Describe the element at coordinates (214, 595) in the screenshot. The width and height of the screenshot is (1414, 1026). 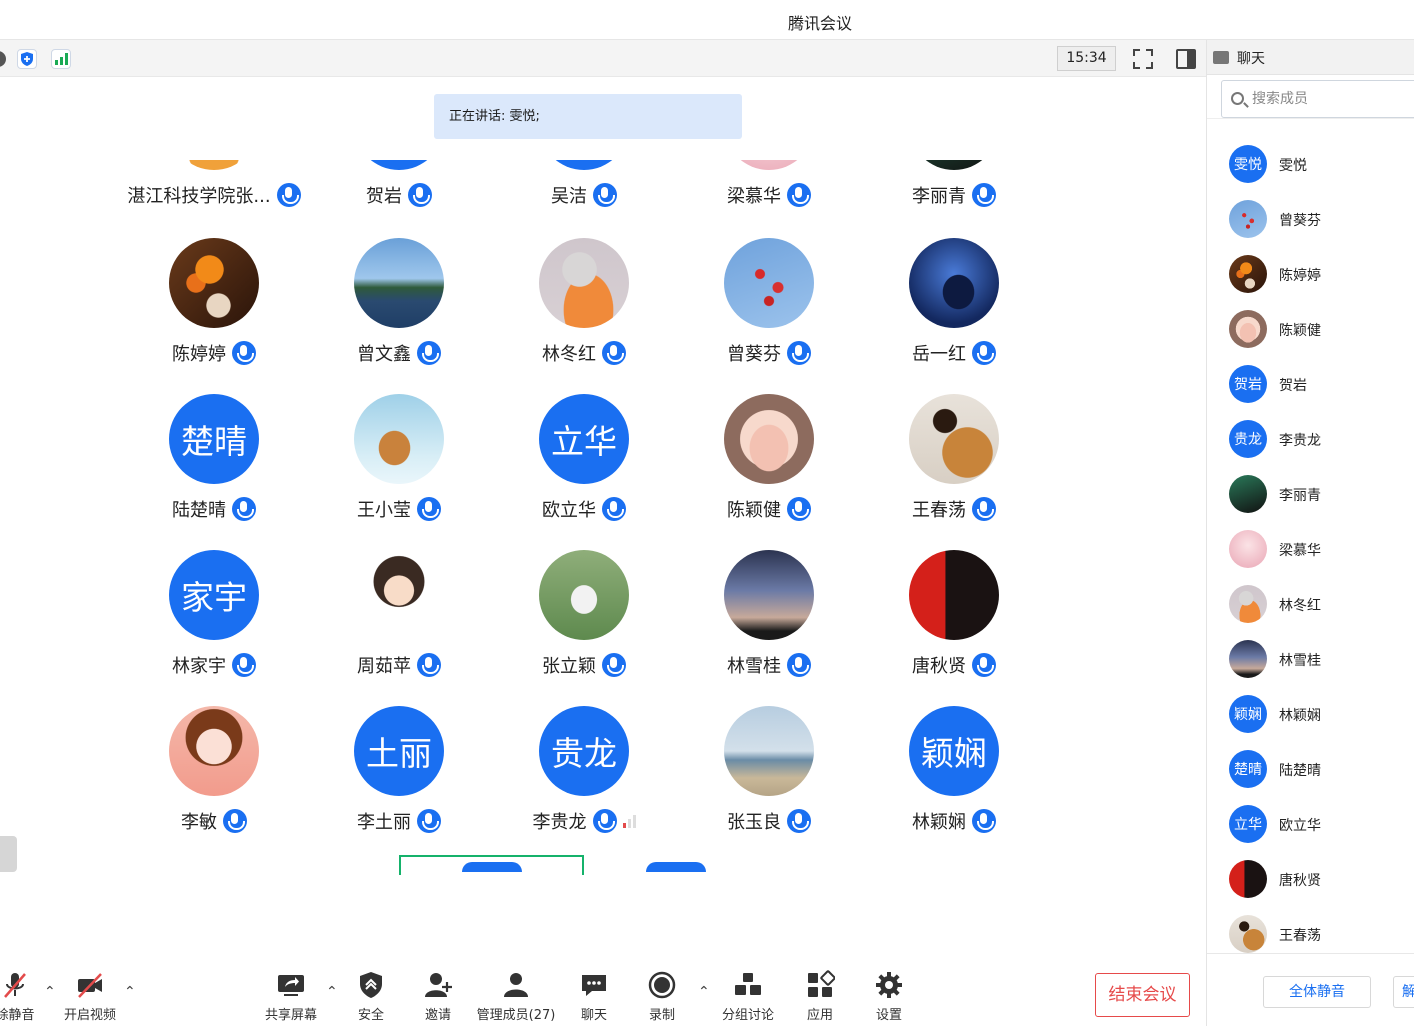
I see `avatar: 家宇` at that location.